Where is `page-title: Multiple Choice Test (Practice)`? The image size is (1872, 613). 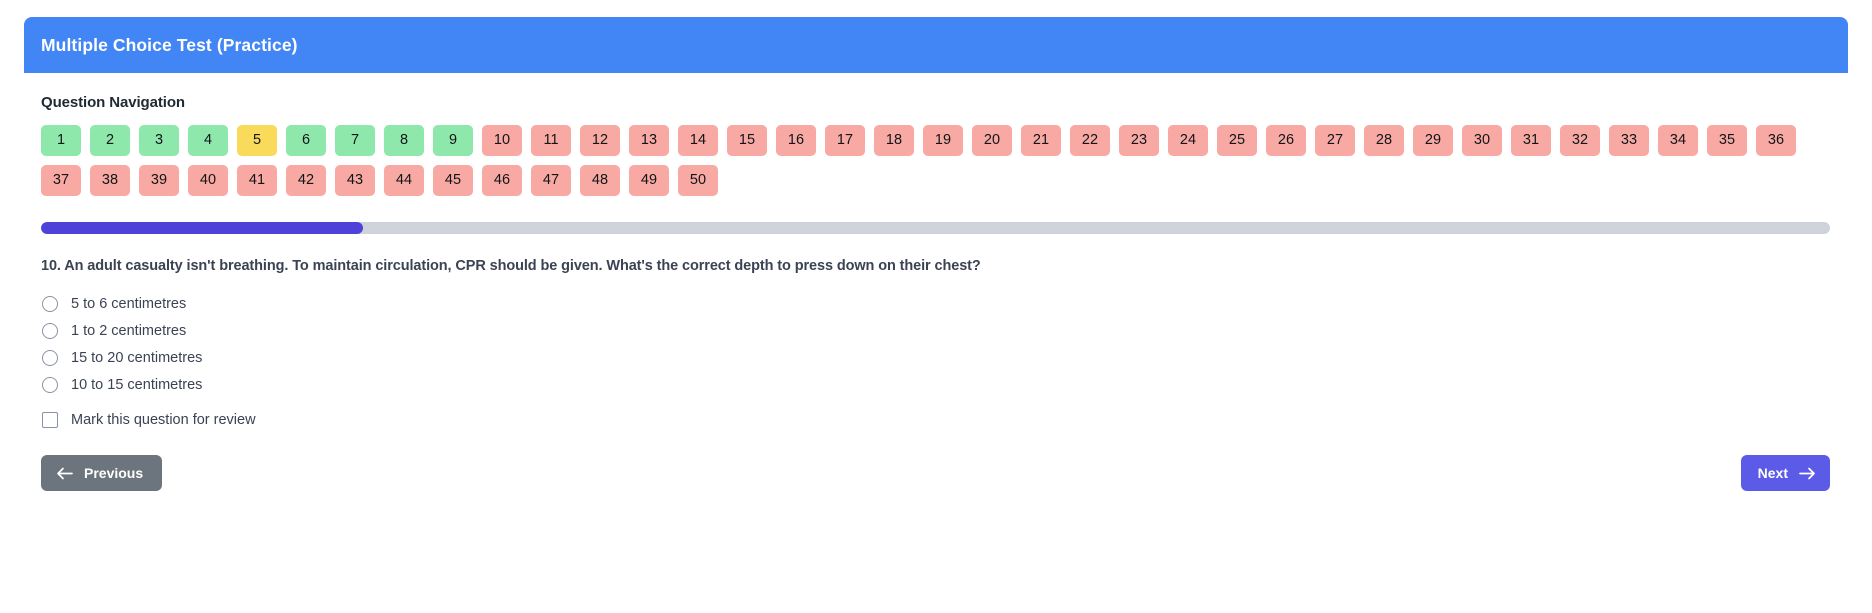
page-title: Multiple Choice Test (Practice) is located at coordinates (169, 44).